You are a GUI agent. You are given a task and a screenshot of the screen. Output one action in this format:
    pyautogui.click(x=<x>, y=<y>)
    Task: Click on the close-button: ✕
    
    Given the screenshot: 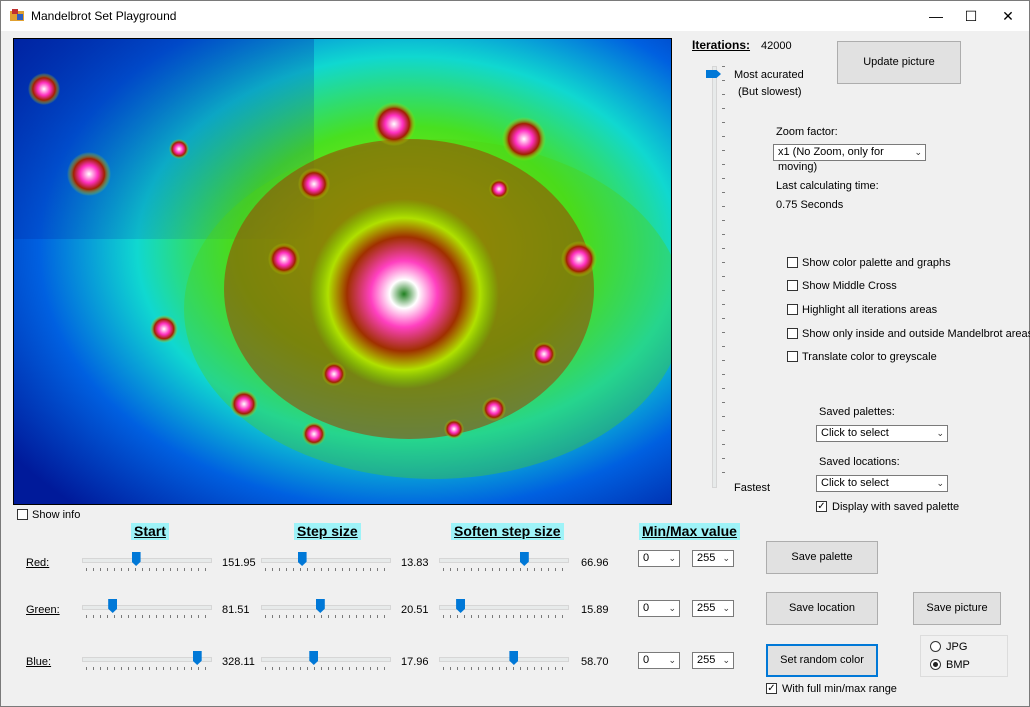 What is the action you would take?
    pyautogui.click(x=1007, y=16)
    